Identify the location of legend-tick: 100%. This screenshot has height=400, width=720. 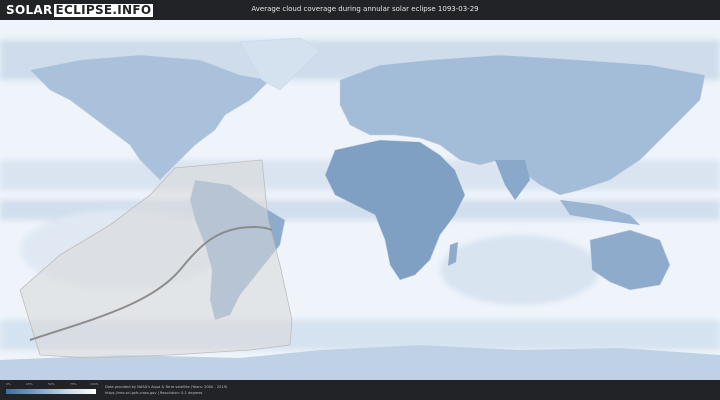
(94, 384).